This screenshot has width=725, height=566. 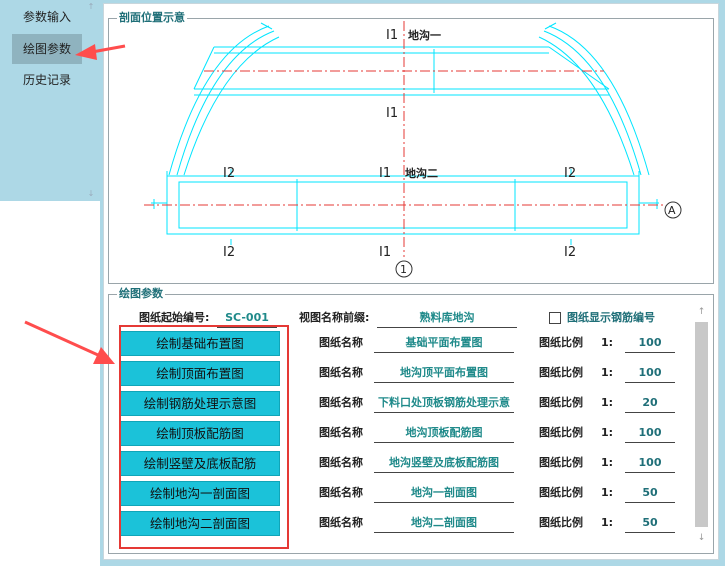 I want to click on sidebar-item-drawing-params: 绘图参数, so click(x=47, y=49).